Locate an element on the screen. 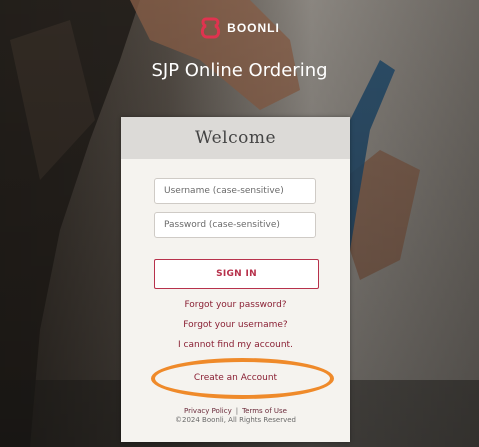 This screenshot has height=447, width=479. sign-in-button: SIGN IN is located at coordinates (236, 274).